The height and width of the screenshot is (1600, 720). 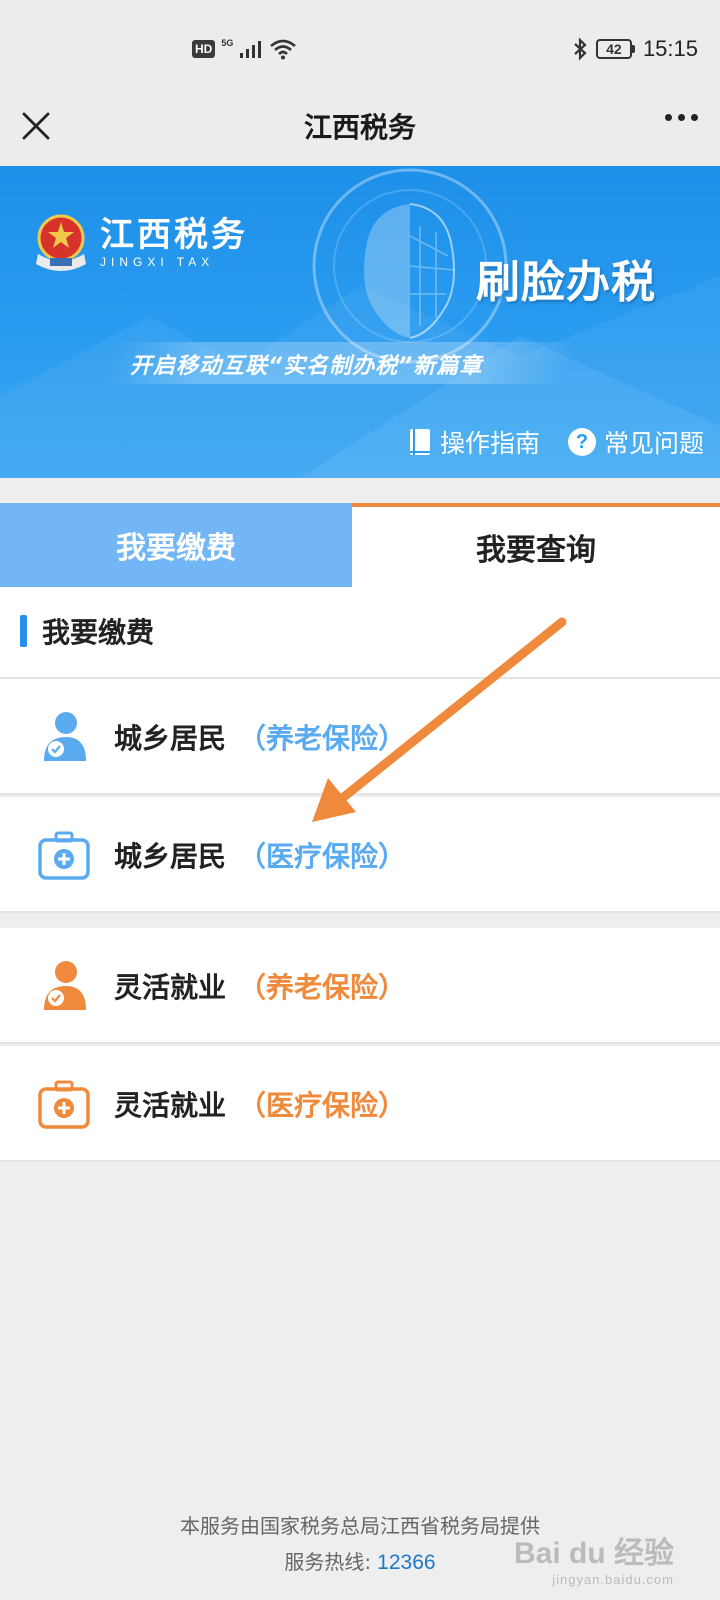 What do you see at coordinates (360, 633) in the screenshot?
I see `section-header: 我要缴费` at bounding box center [360, 633].